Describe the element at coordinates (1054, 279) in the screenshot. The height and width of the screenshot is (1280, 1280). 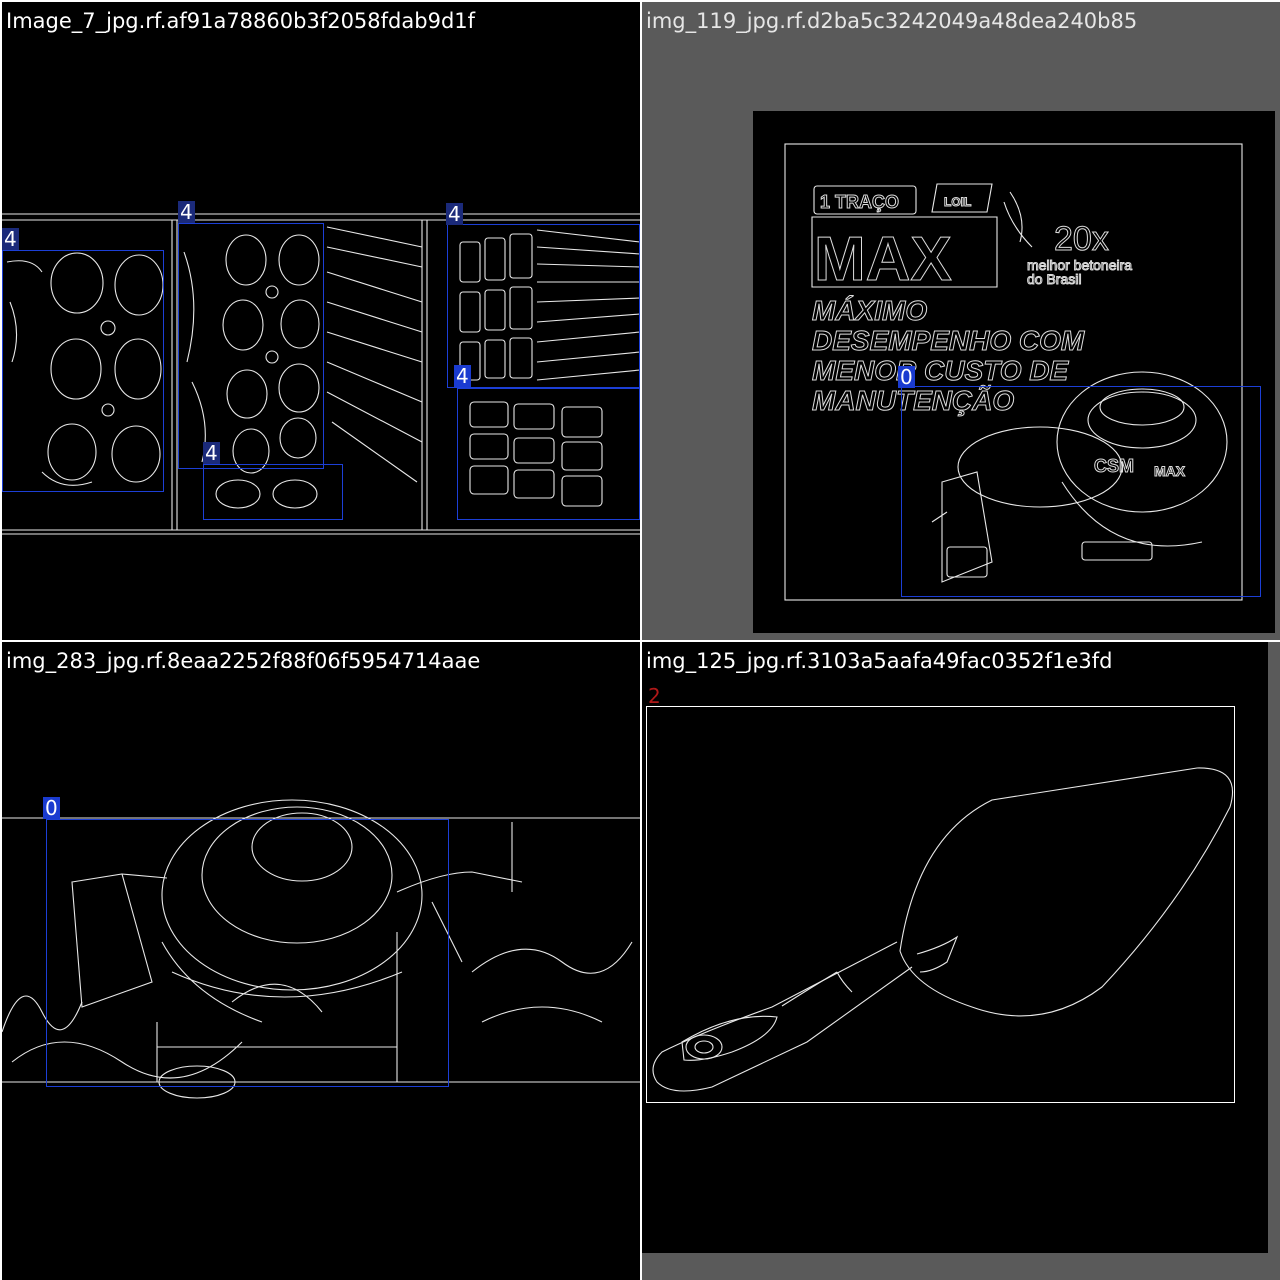
I see `poster-award-line2: do Brasil` at that location.